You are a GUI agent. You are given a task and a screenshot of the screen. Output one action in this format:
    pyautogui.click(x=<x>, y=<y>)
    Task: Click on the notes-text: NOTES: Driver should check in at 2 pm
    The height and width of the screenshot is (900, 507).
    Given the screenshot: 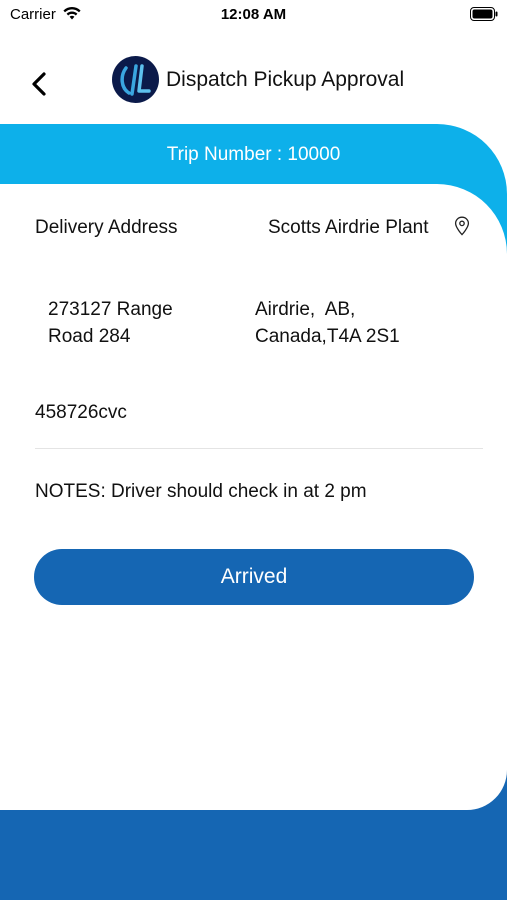 What is the action you would take?
    pyautogui.click(x=201, y=491)
    